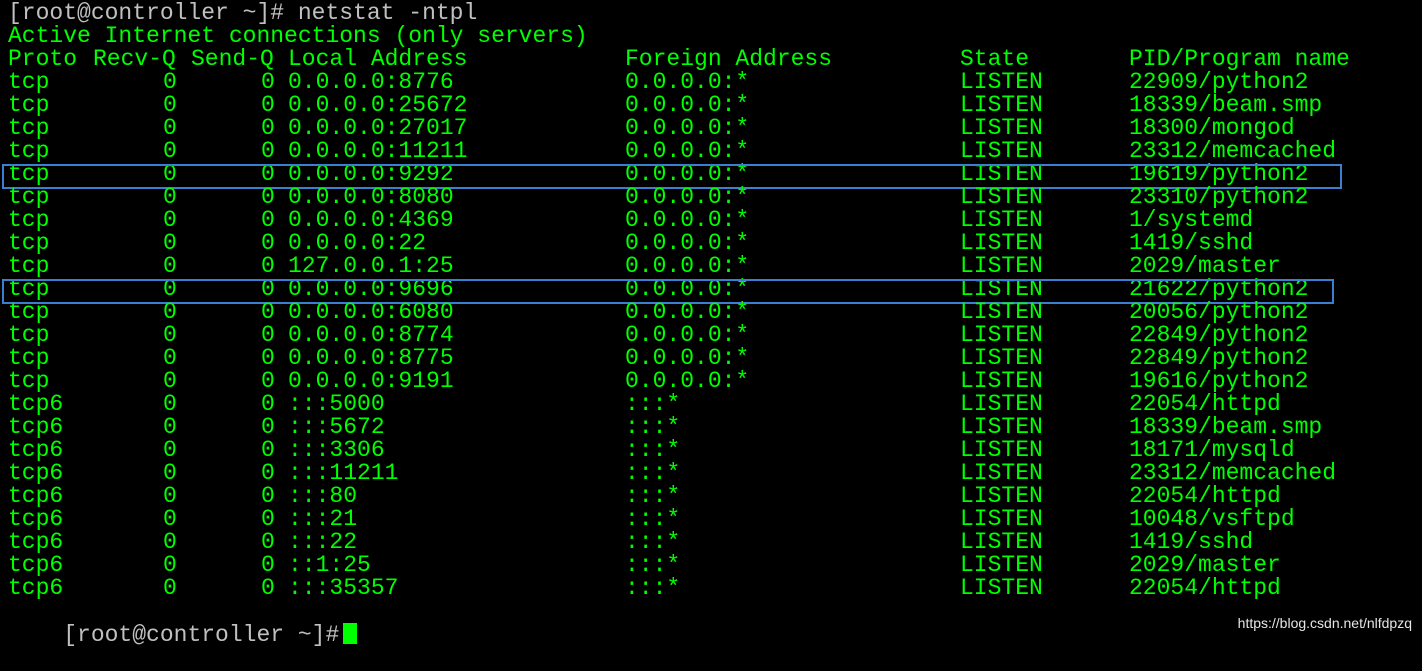  I want to click on header-pid-program: PID/Program name, so click(1239, 59).